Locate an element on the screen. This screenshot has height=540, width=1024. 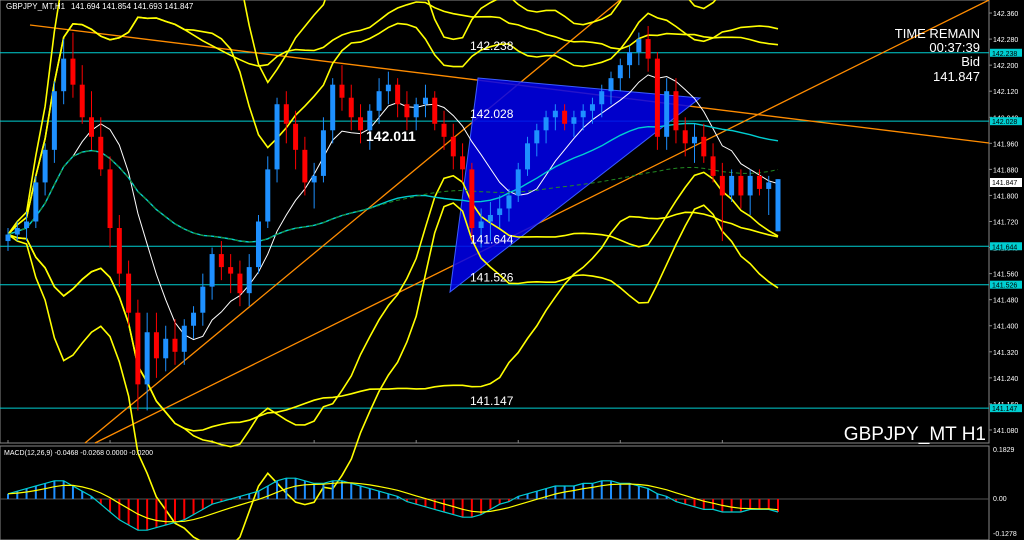
time-remain-value: 00:37:39 is located at coordinates (954, 47).